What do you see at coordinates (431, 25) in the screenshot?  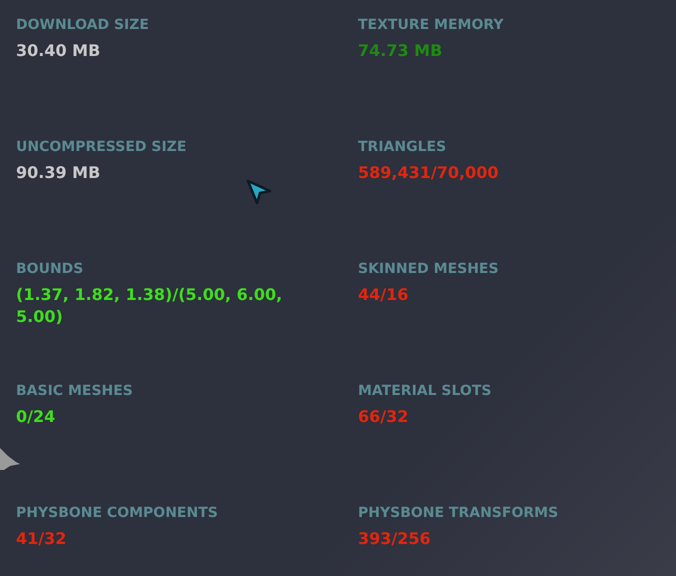 I see `stat-label: TEXTURE MEMORY` at bounding box center [431, 25].